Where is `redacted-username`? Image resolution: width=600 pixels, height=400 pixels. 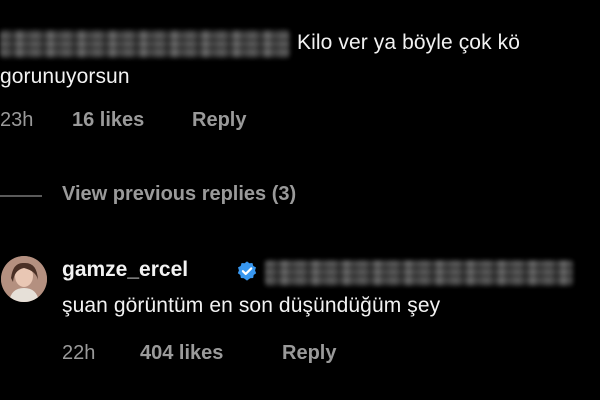 redacted-username is located at coordinates (145, 44).